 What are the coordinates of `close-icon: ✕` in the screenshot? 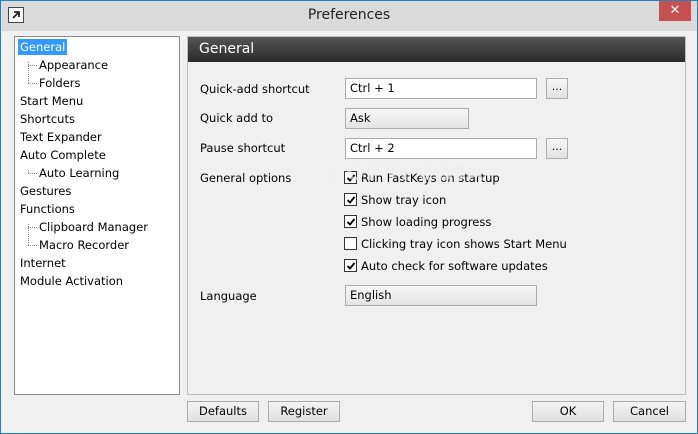 It's located at (675, 10).